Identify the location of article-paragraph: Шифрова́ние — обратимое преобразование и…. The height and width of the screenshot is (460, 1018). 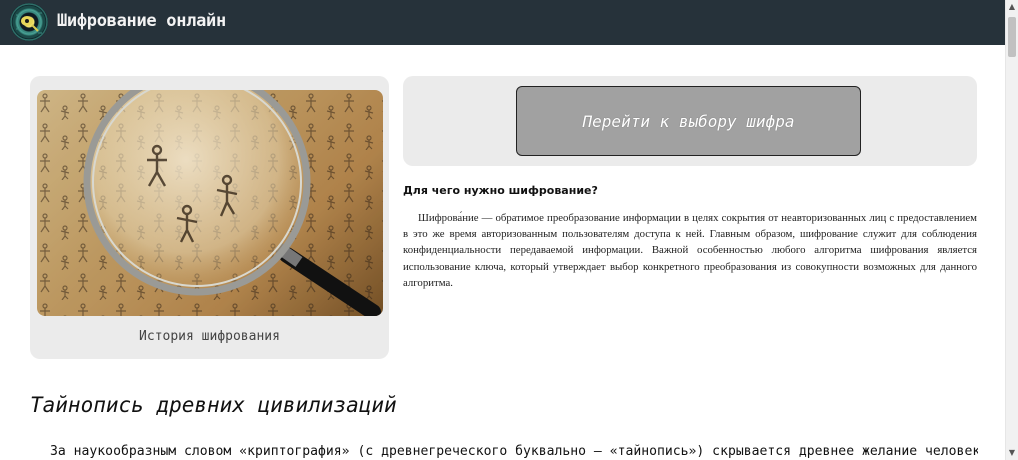
(690, 250).